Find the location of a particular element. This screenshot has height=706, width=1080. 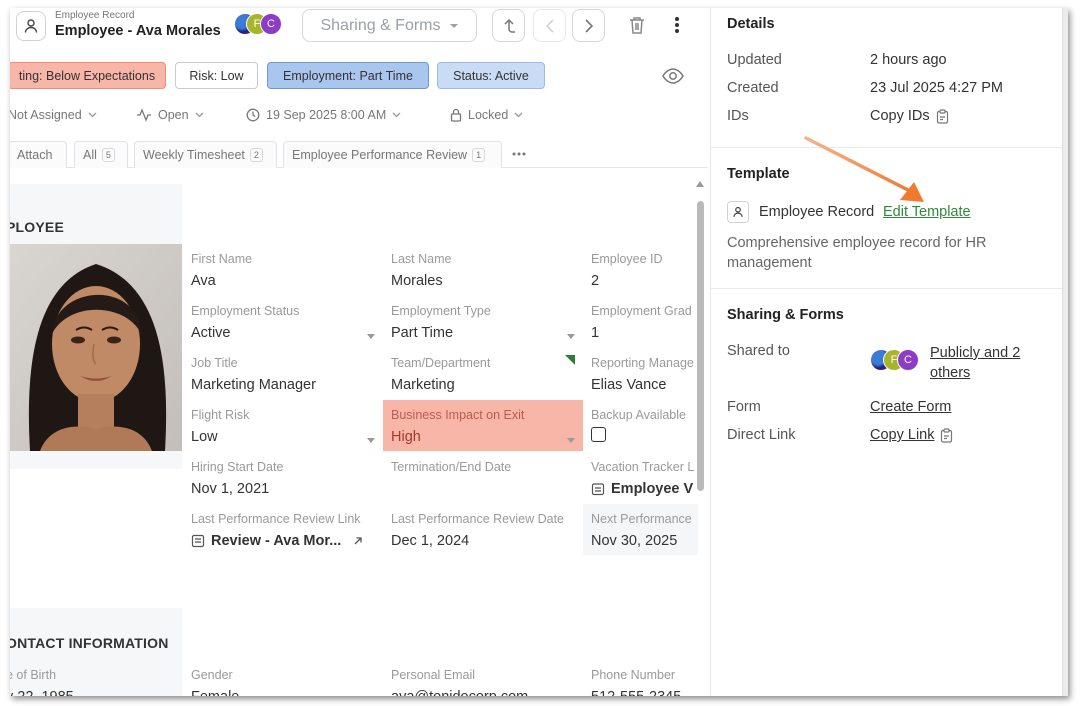

field-label: Phone Number is located at coordinates (633, 675).